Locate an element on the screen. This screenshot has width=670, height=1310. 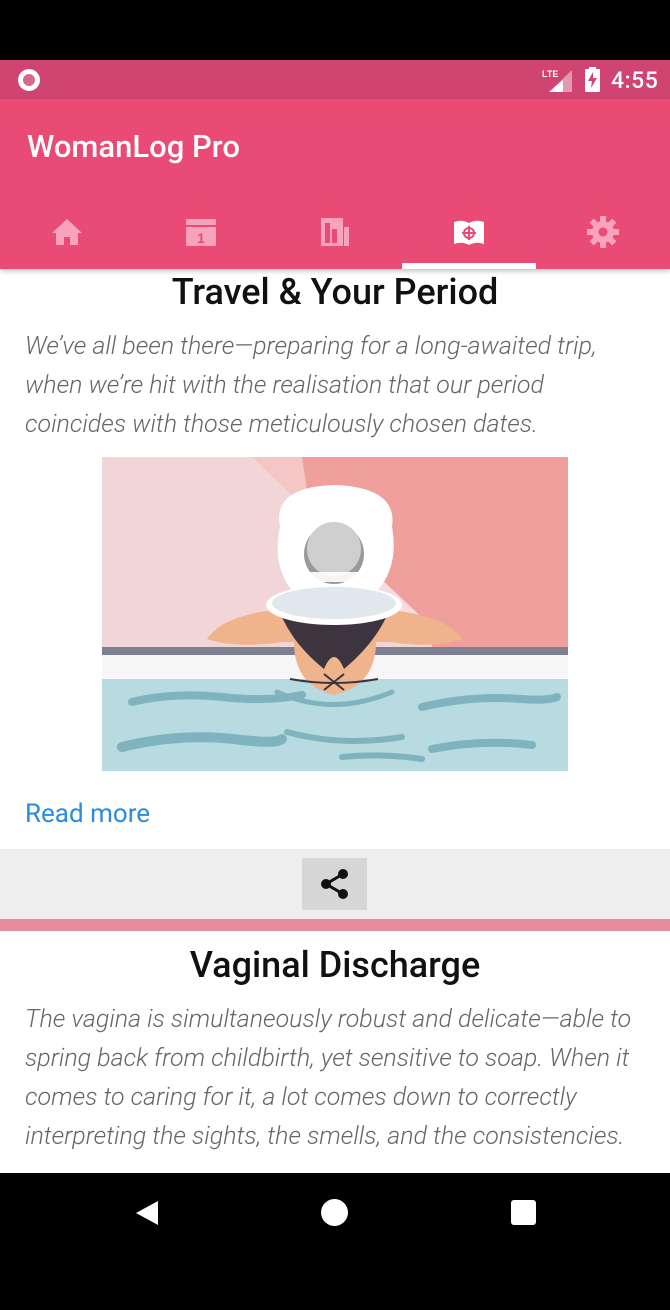
article-title: Travel & Your Period is located at coordinates (335, 292).